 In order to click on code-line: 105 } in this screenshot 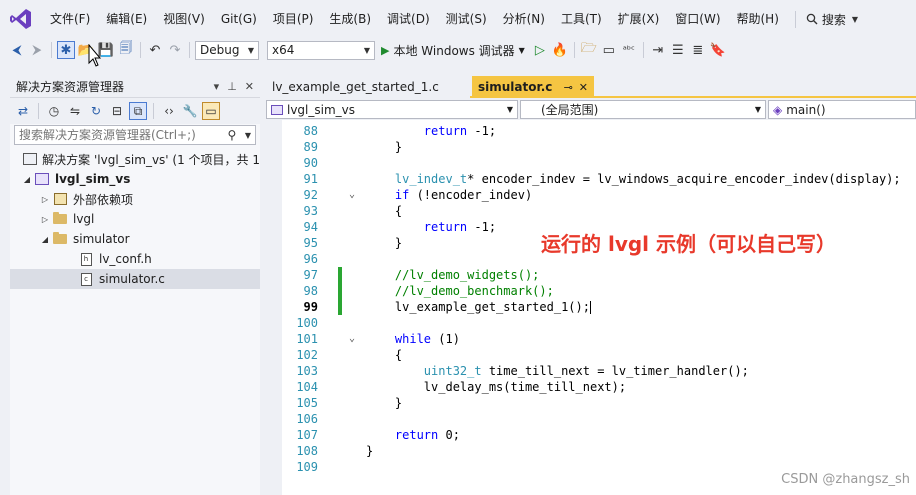, I will do `click(591, 403)`.